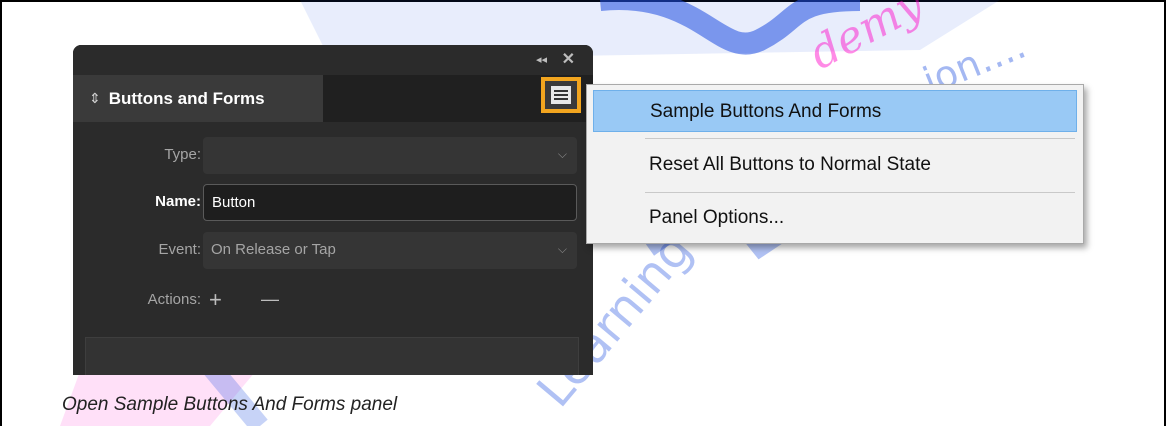 The image size is (1170, 426). What do you see at coordinates (835, 111) in the screenshot?
I see `menu-item-sample-buttons-and-forms: Sample Buttons And Forms` at bounding box center [835, 111].